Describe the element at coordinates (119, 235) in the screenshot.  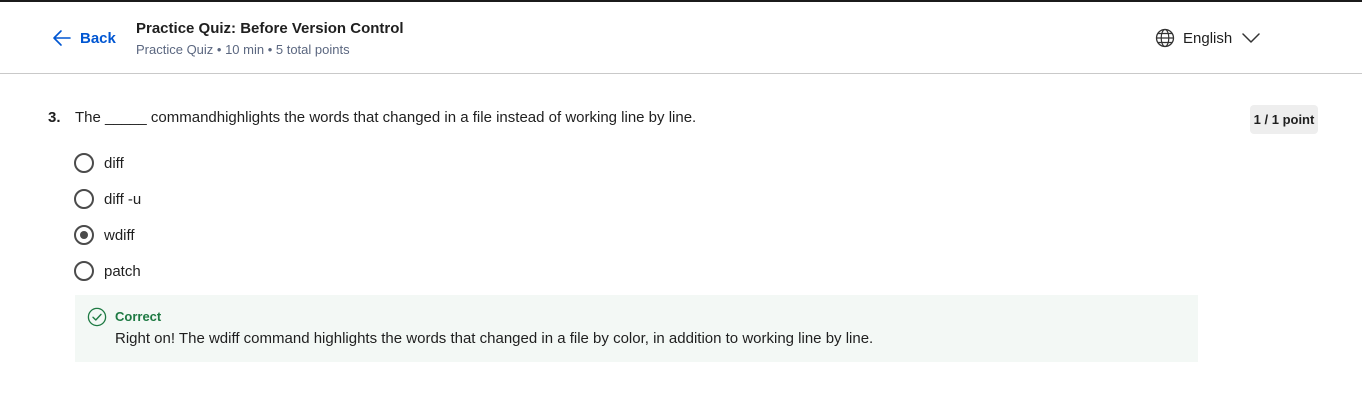
I see `option-label: wdiff` at that location.